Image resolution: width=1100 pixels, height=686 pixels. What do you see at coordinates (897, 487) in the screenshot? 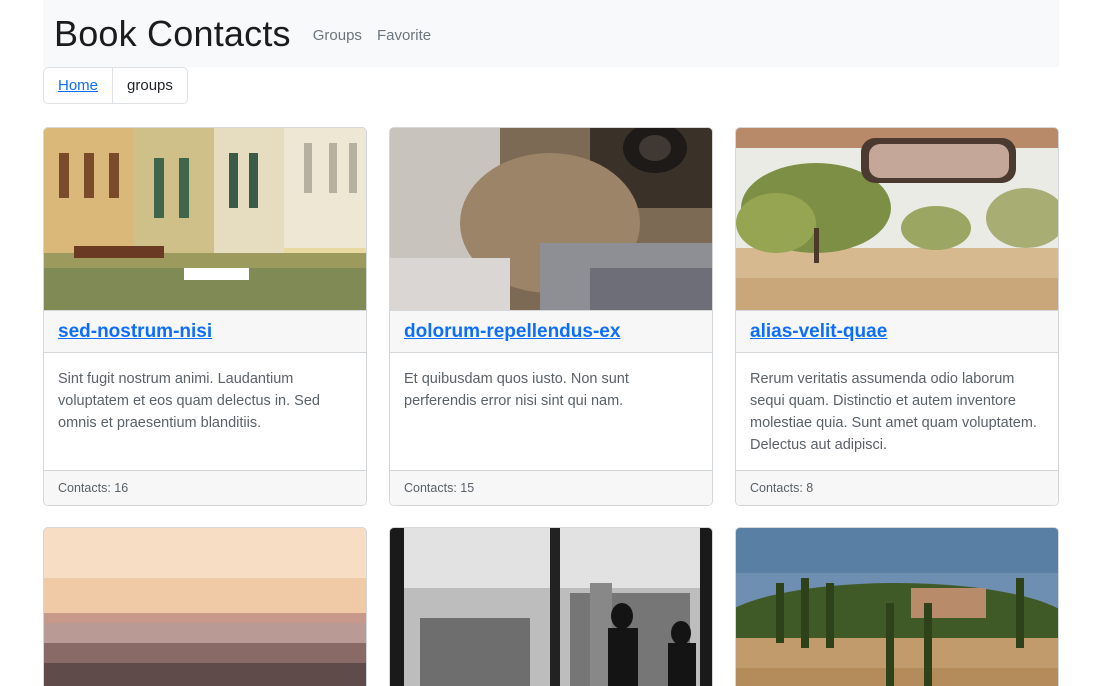
I see `group-contacts-count: Contacts: 8` at bounding box center [897, 487].